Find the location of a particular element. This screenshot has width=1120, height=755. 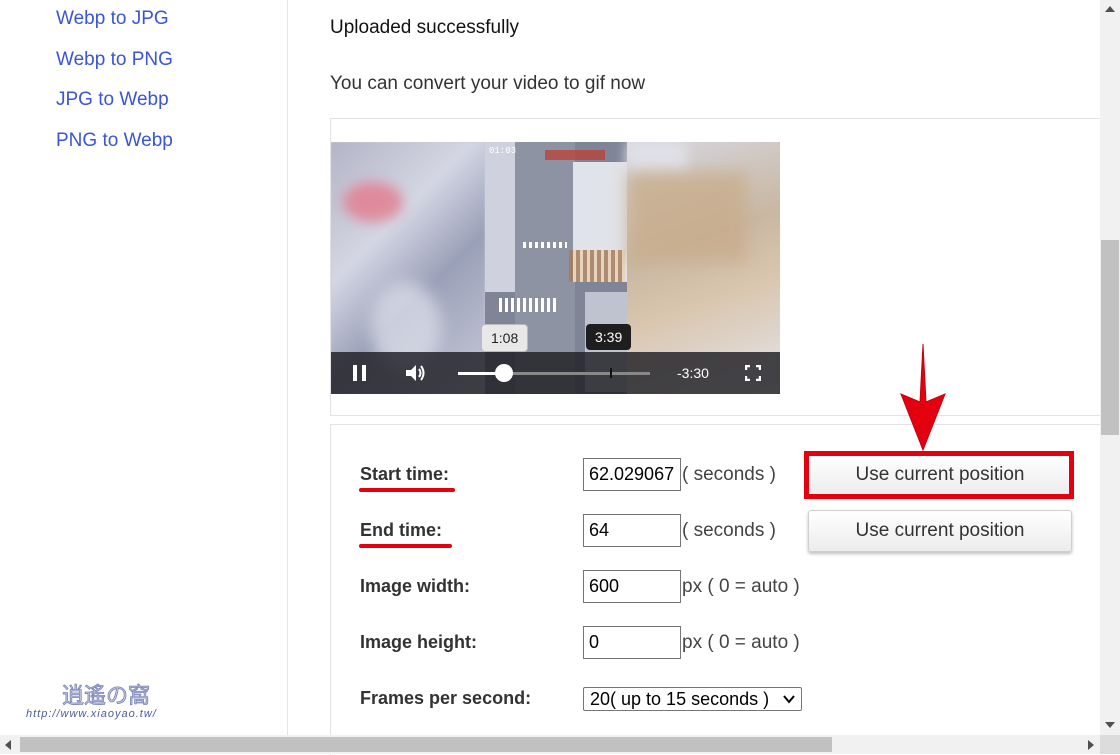

scroll-left-icon is located at coordinates (8, 745).